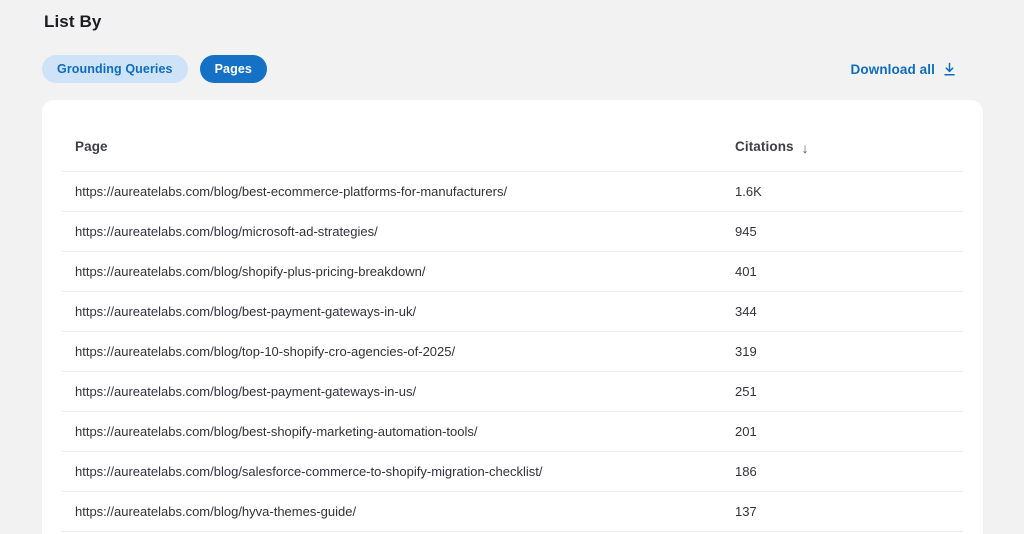  I want to click on download-icon, so click(949, 69).